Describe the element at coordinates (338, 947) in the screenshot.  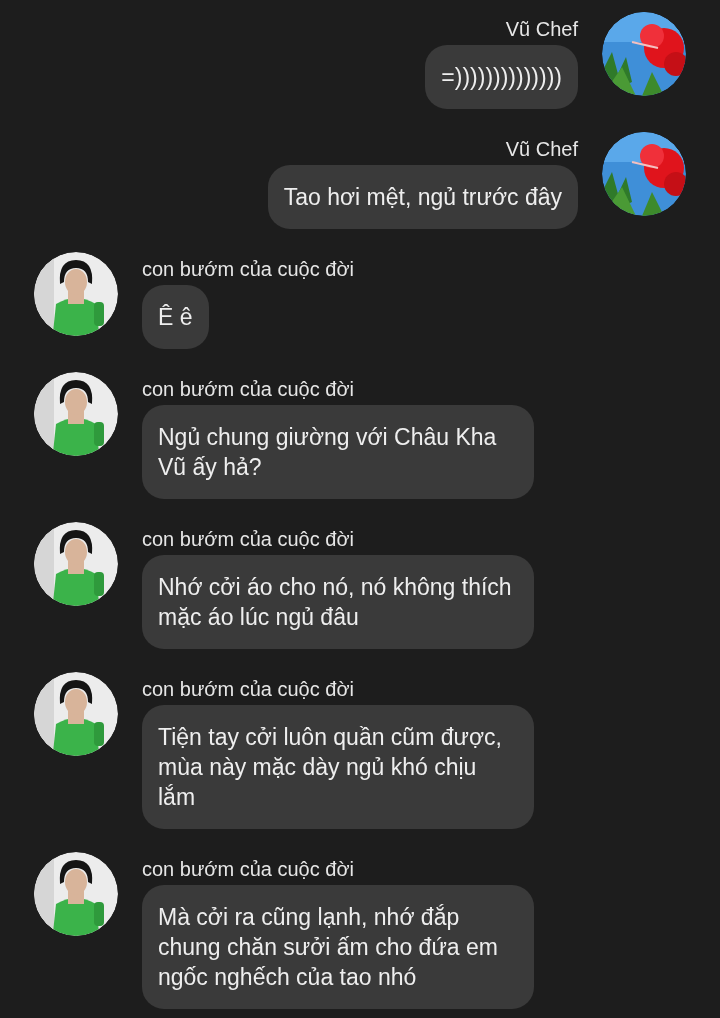
I see `message-bubble: Mà cởi ra cũng lạnh, nhớ đắp chung chăn sưởi ấm cho đứa em ngốc nghếch của tao nhó` at that location.